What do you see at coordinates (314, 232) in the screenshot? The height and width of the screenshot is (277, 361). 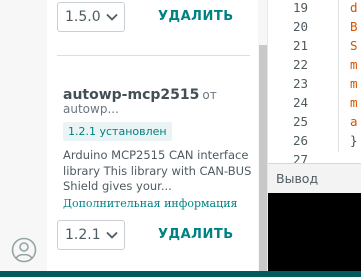 I see `output-console` at bounding box center [314, 232].